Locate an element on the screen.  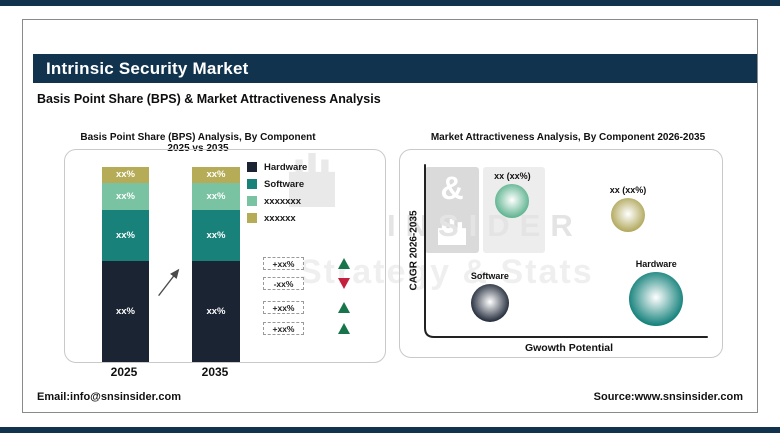
axes-lines is located at coordinates (566, 251).